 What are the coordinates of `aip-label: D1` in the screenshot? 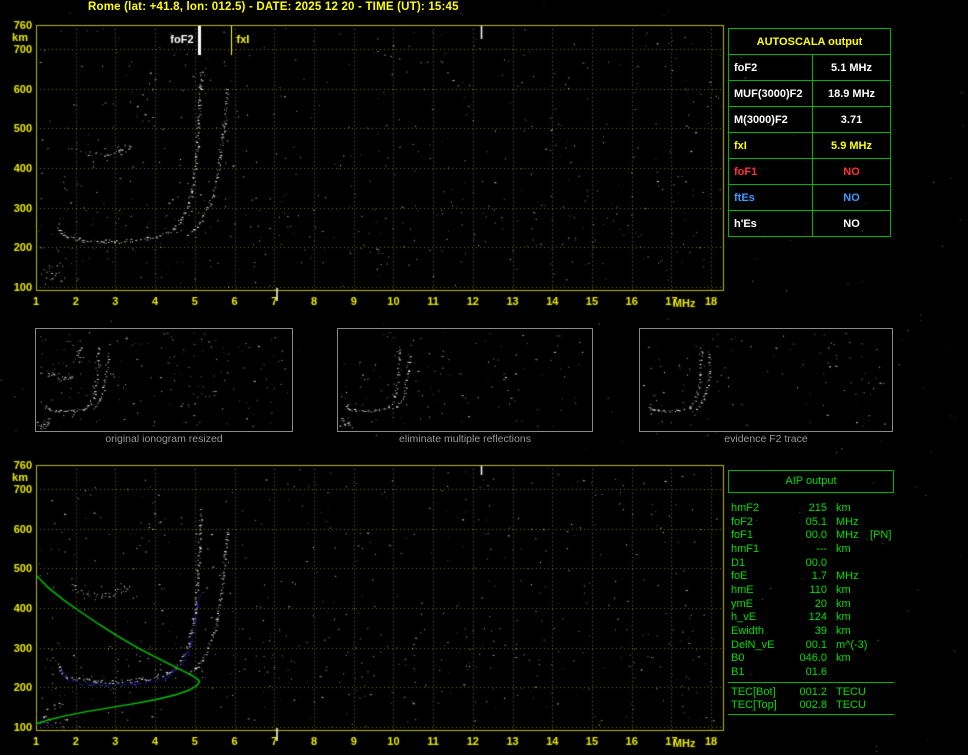 It's located at (738, 562).